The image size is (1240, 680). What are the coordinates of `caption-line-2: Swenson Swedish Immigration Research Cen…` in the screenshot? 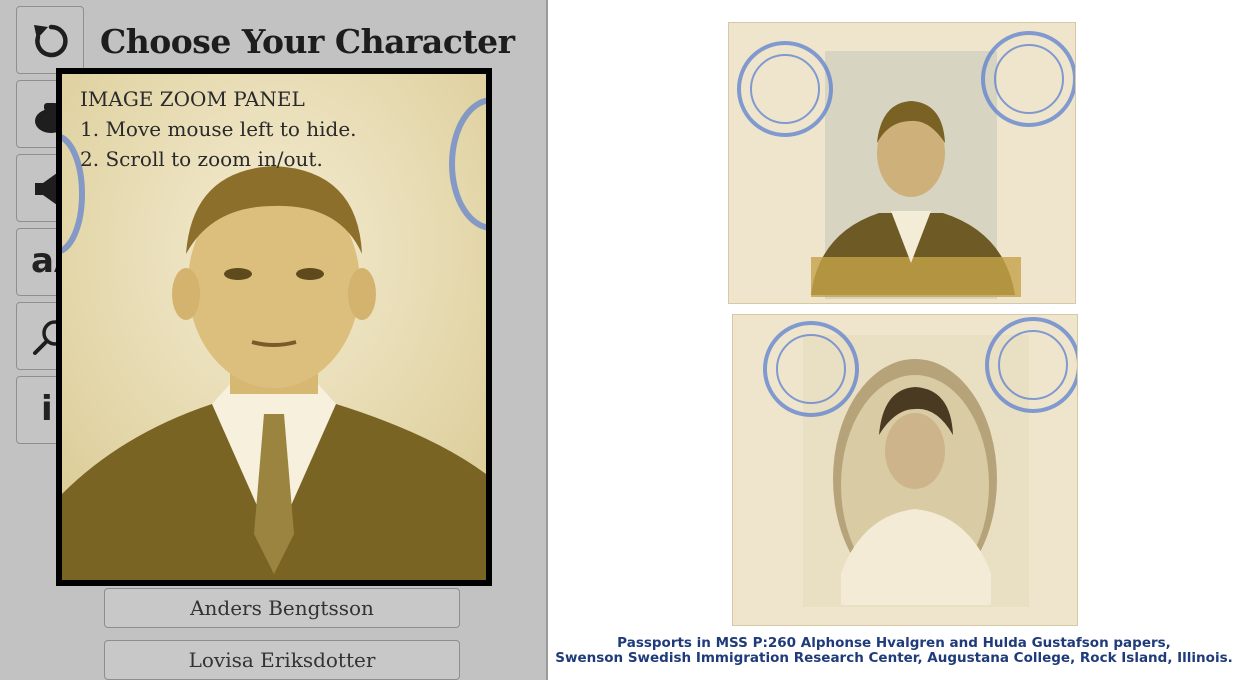 It's located at (894, 658).